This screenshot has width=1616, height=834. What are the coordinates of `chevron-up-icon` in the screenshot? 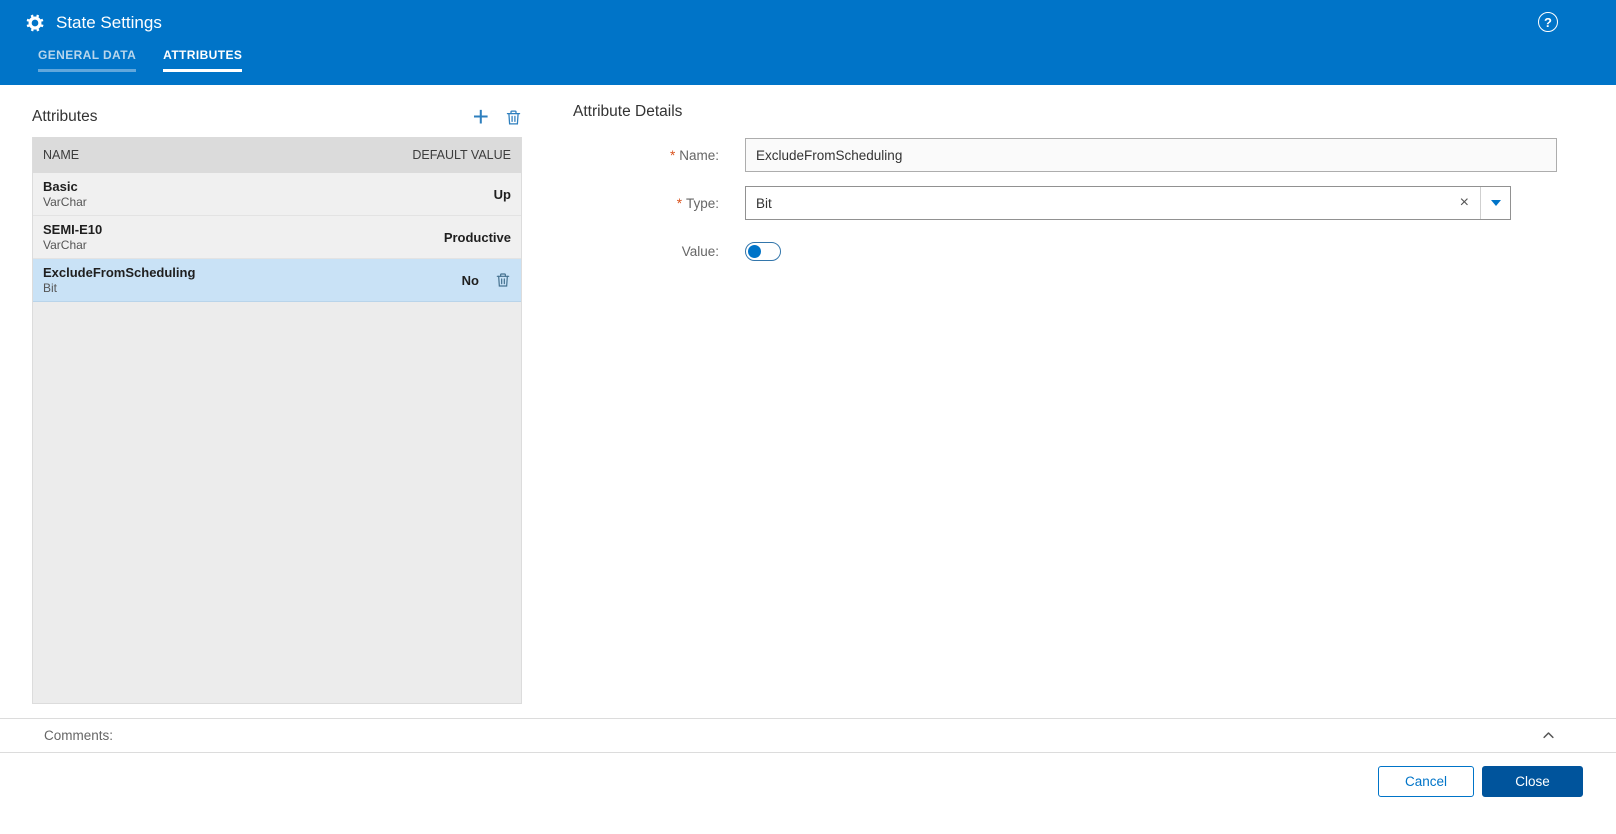 It's located at (1548, 735).